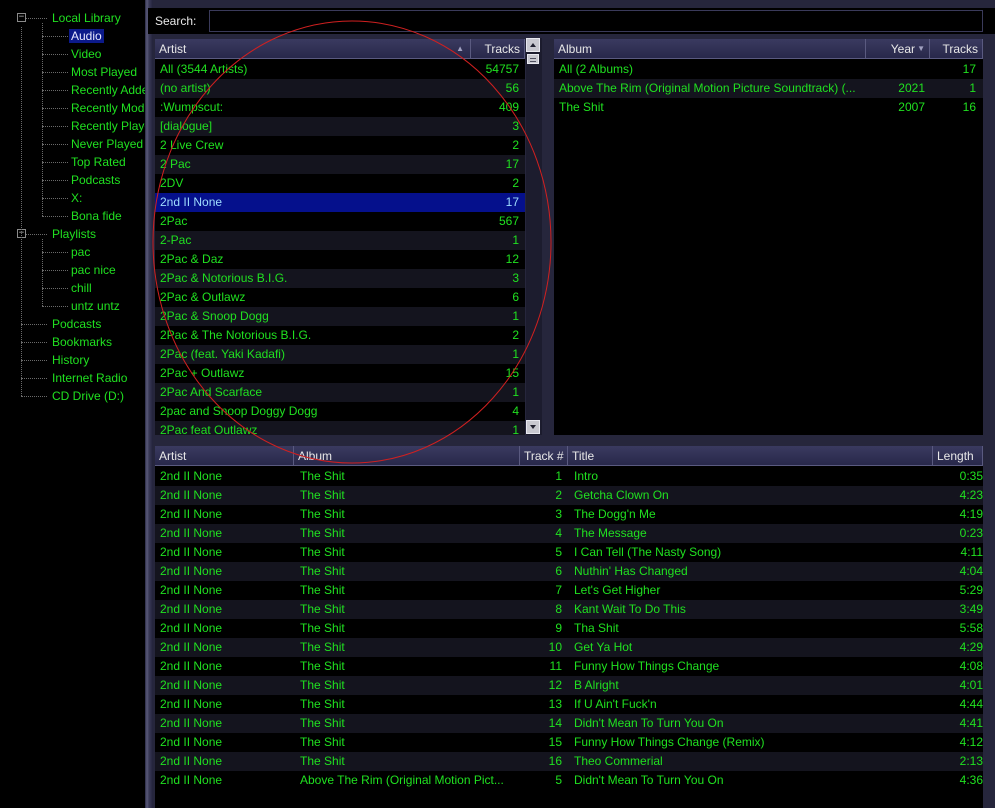 The width and height of the screenshot is (995, 808). I want to click on tree-item-x: X:, so click(76, 198).